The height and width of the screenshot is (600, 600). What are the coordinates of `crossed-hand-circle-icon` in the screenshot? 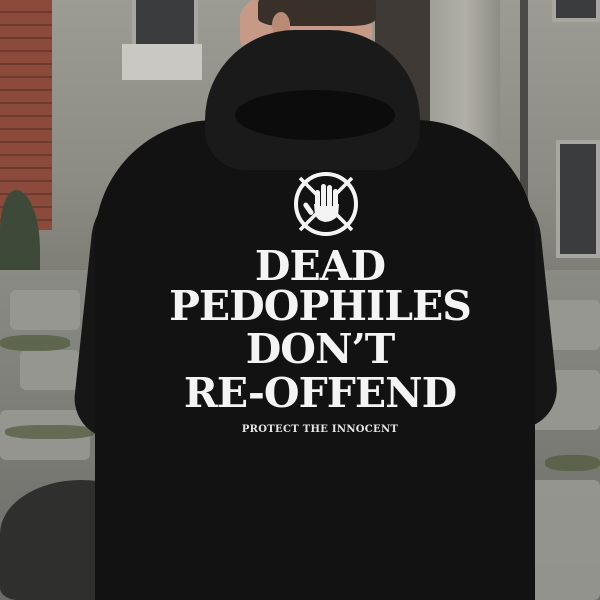 It's located at (326, 204).